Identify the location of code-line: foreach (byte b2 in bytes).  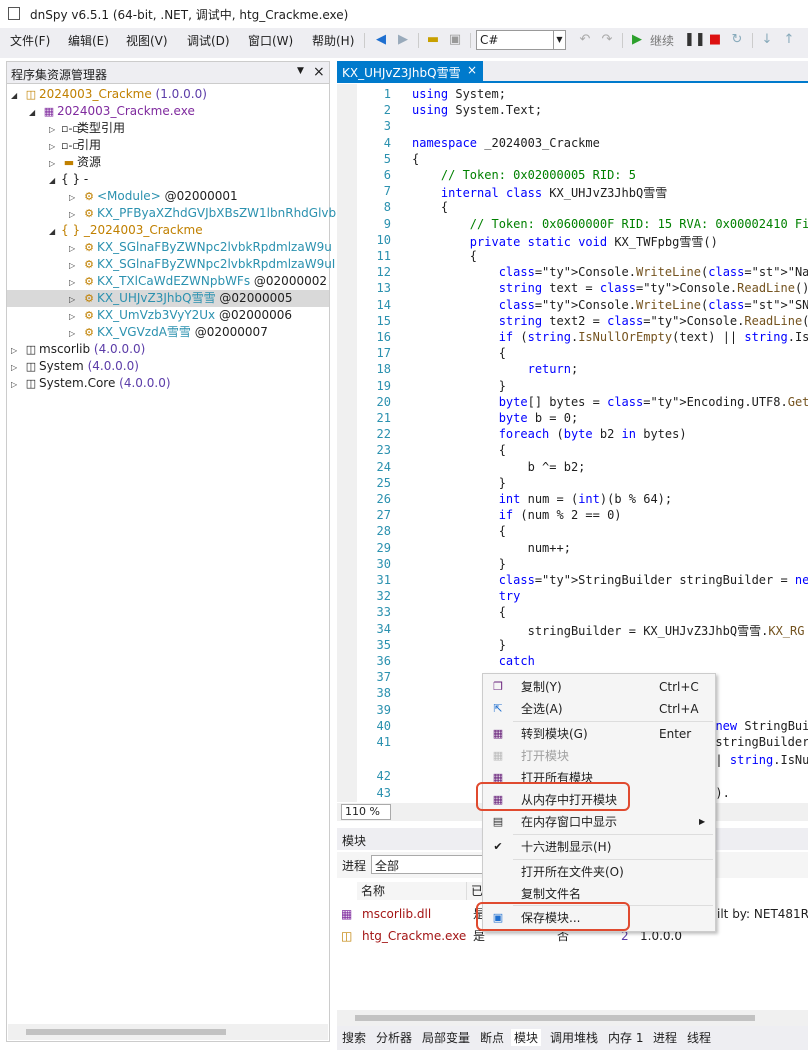
(549, 434).